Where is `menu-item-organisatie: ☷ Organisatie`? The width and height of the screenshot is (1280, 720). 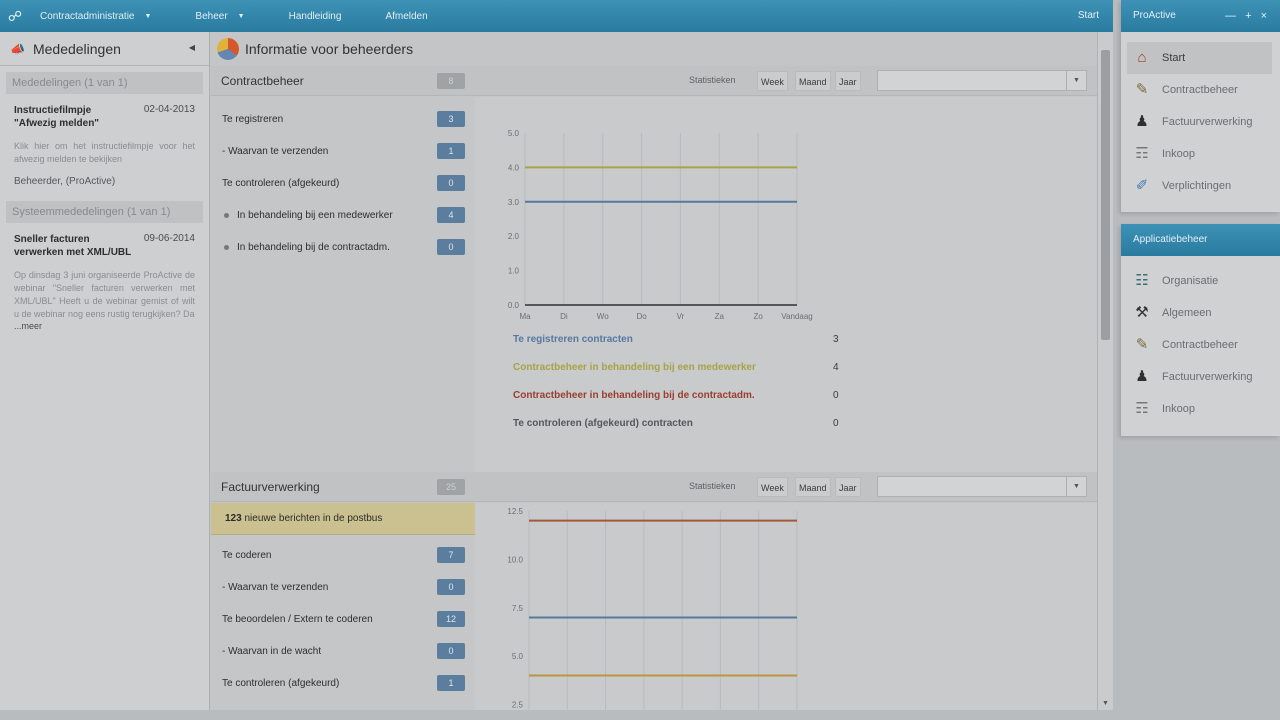 menu-item-organisatie: ☷ Organisatie is located at coordinates (1200, 281).